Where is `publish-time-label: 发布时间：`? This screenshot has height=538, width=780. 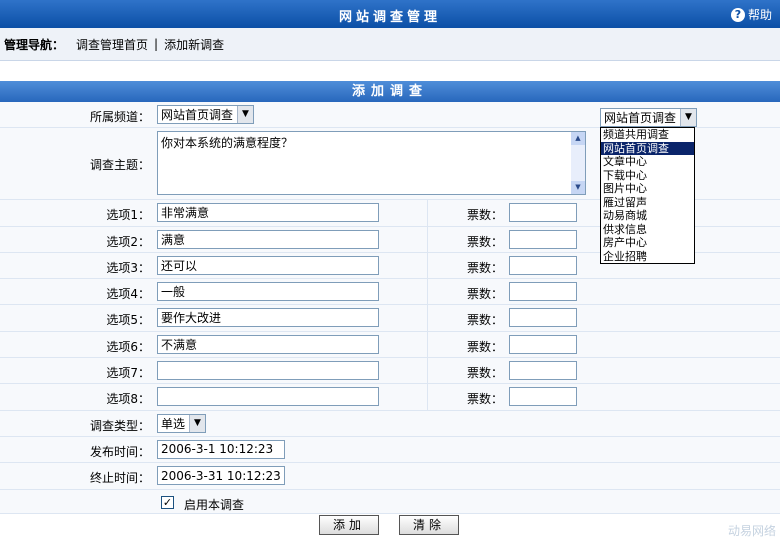 publish-time-label: 发布时间： is located at coordinates (119, 451).